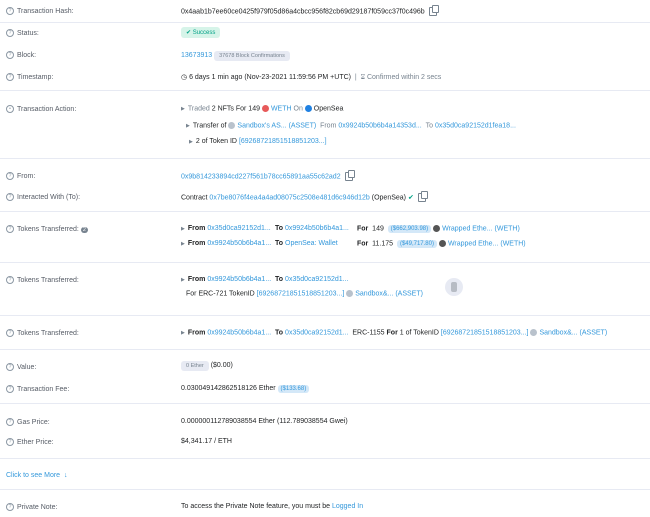 Image resolution: width=650 pixels, height=517 pixels. Describe the element at coordinates (66, 475) in the screenshot. I see `arrow-down-icon: ↓` at that location.